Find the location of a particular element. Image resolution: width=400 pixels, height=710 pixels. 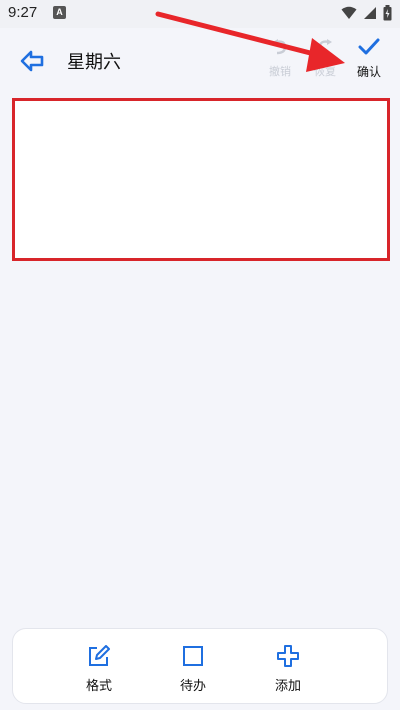

format-button: 格式 is located at coordinates (99, 669).